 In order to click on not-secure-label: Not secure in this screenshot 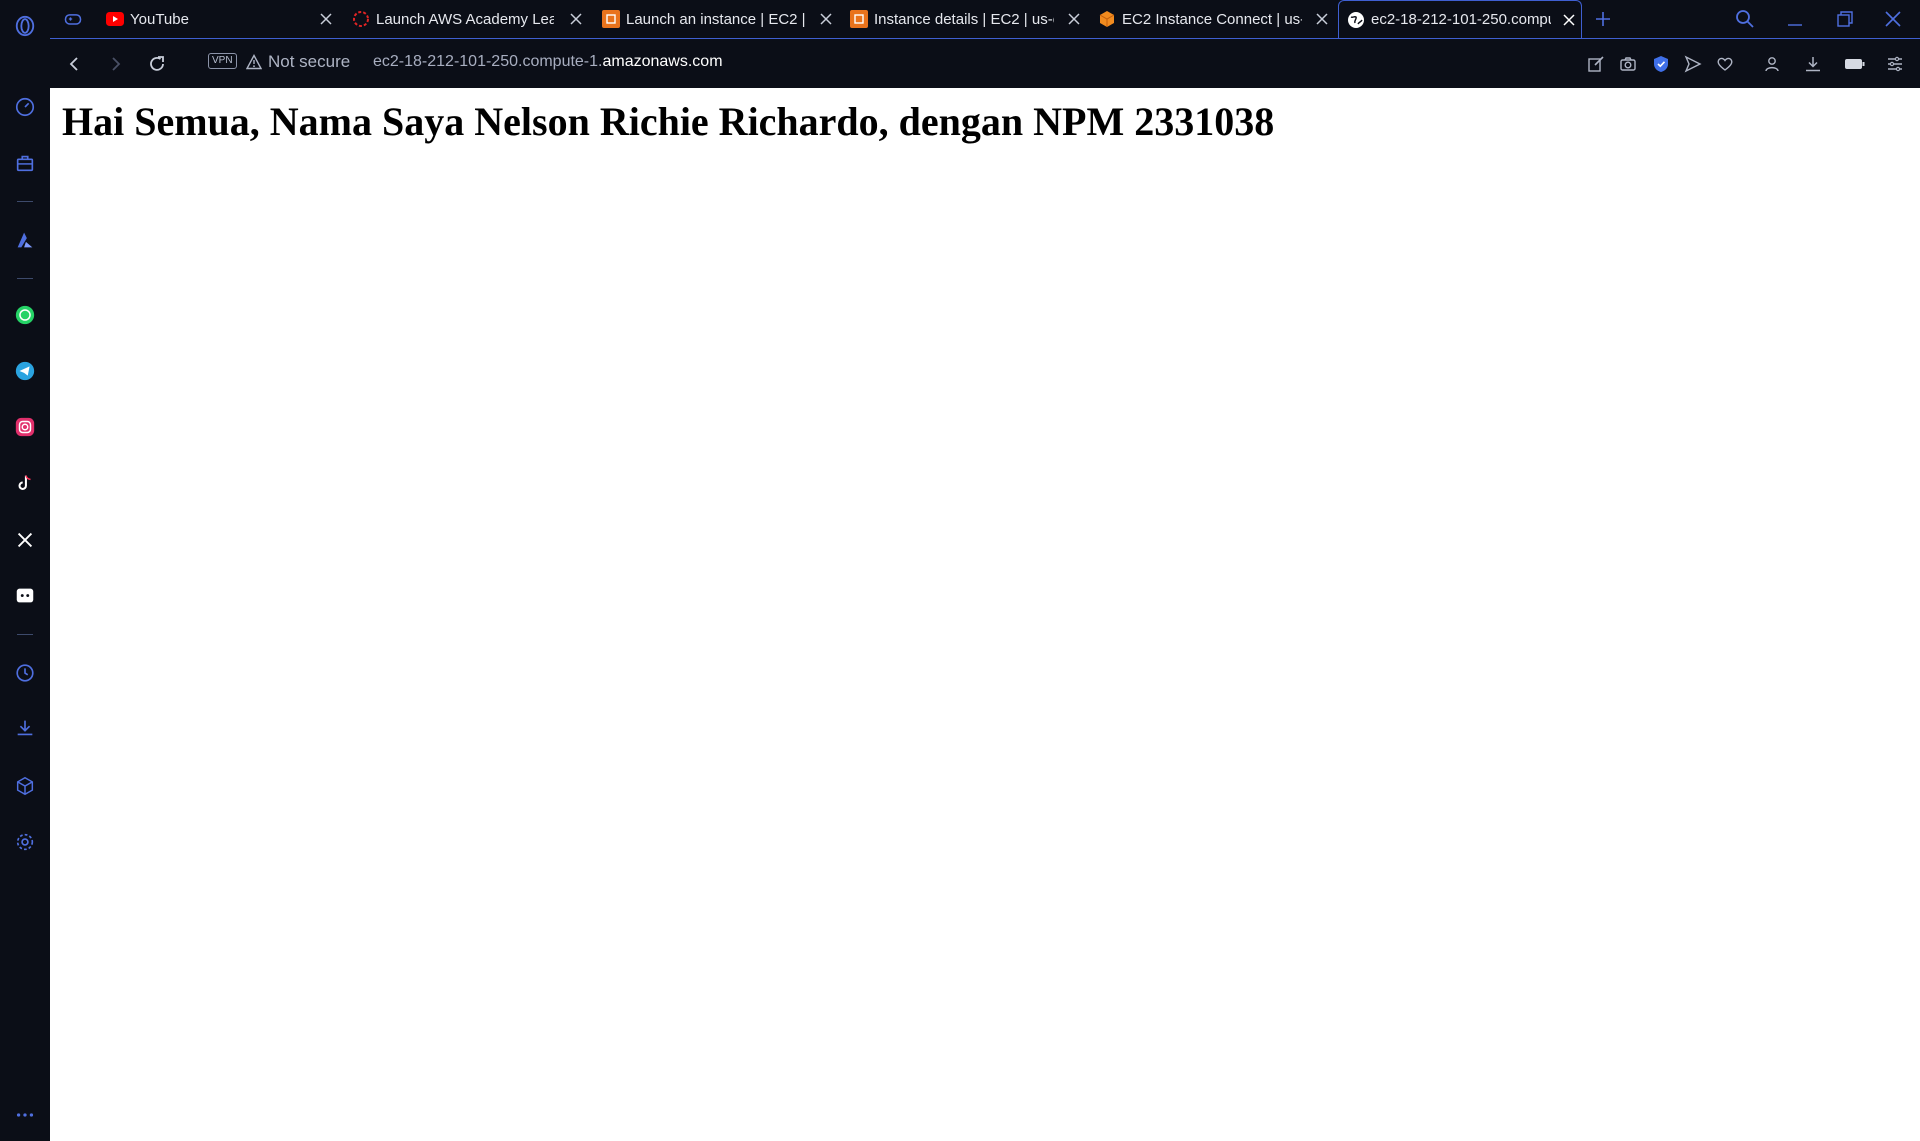, I will do `click(309, 61)`.